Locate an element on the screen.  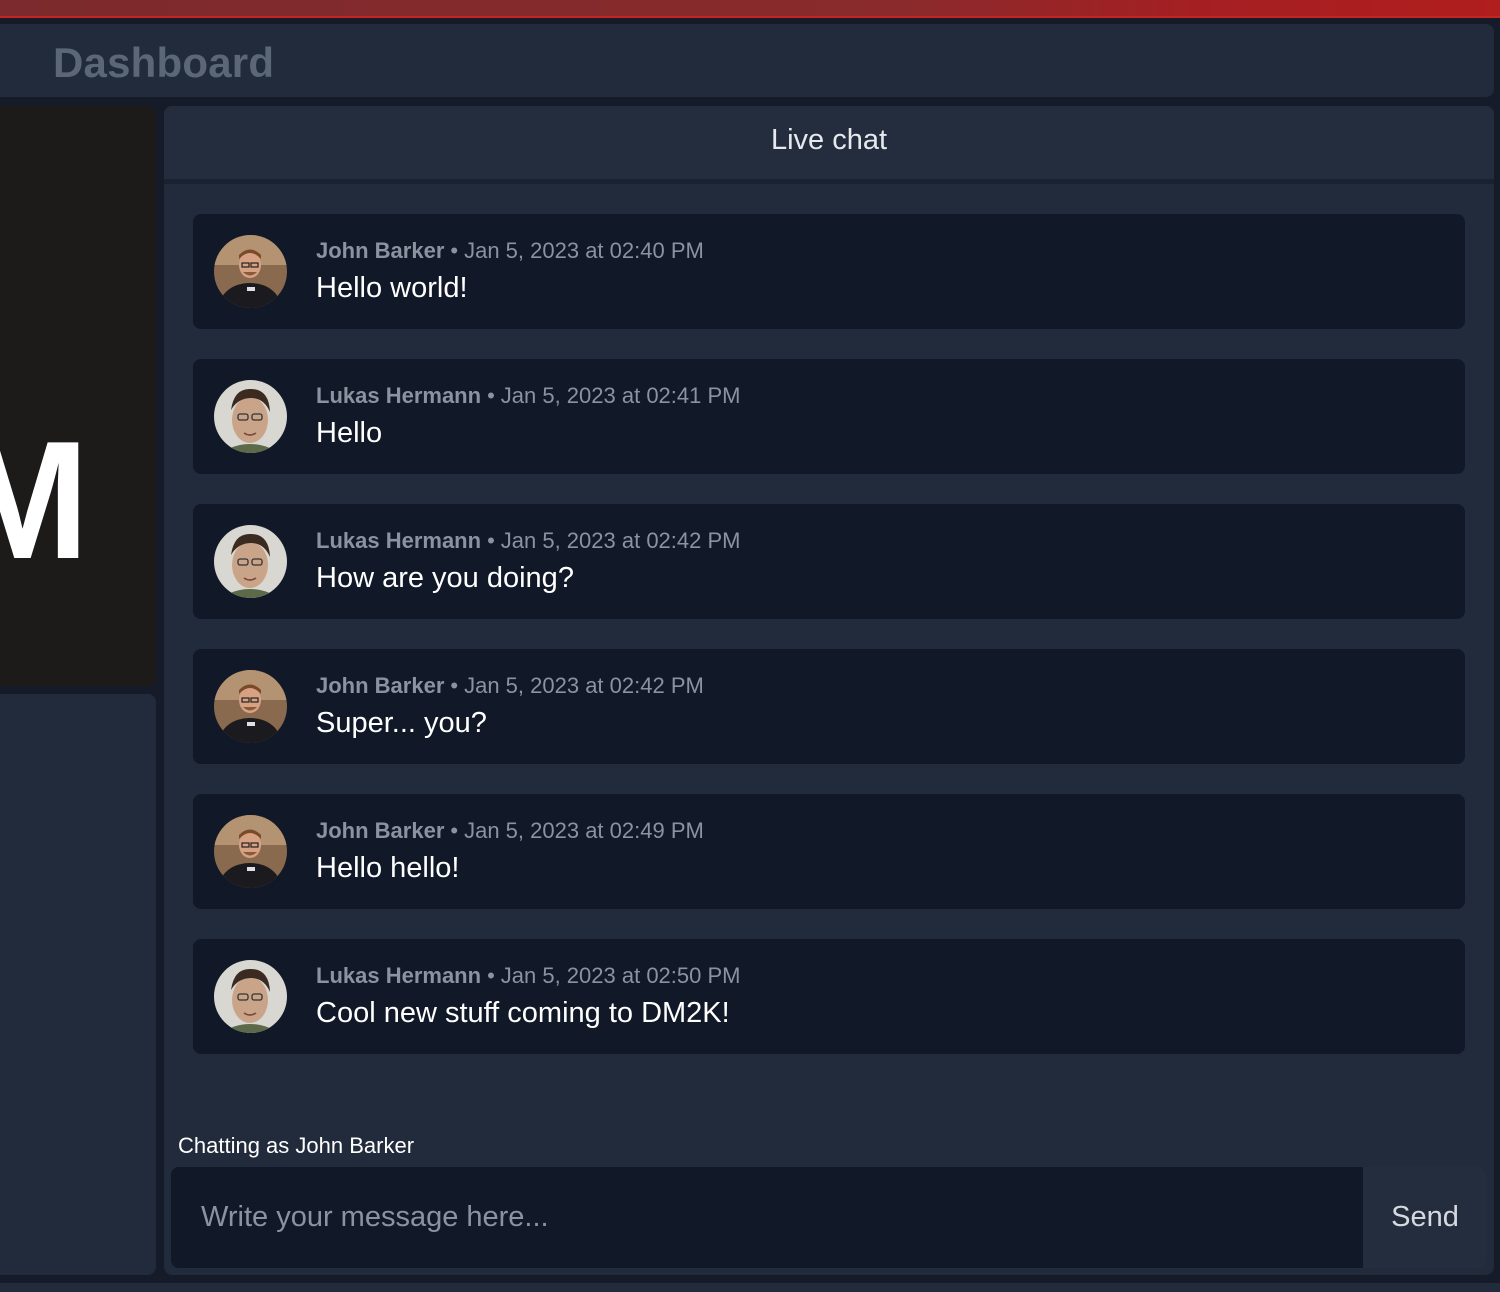
chat-title: Live chat is located at coordinates (829, 140).